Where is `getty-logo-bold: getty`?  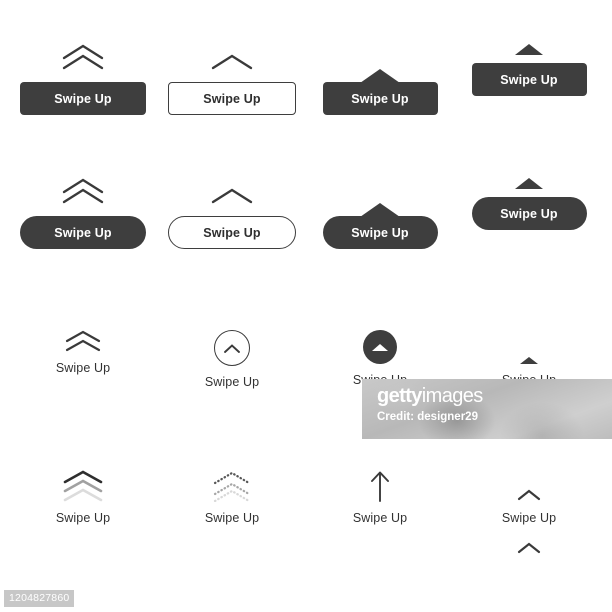 getty-logo-bold: getty is located at coordinates (399, 396).